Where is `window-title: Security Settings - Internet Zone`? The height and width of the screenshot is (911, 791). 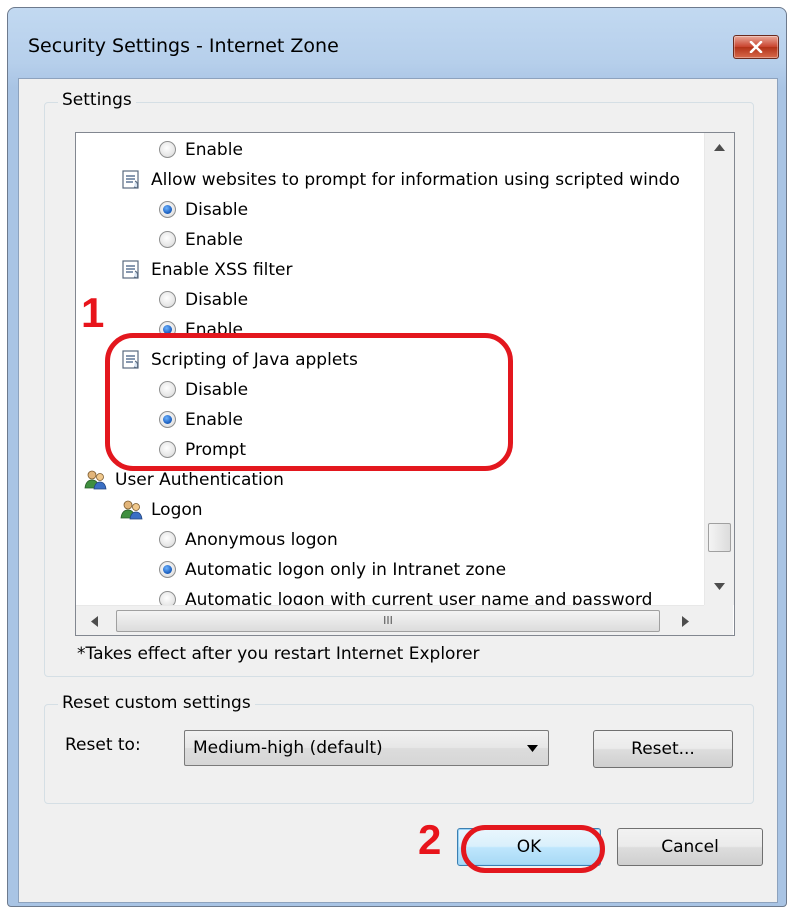
window-title: Security Settings - Internet Zone is located at coordinates (183, 46).